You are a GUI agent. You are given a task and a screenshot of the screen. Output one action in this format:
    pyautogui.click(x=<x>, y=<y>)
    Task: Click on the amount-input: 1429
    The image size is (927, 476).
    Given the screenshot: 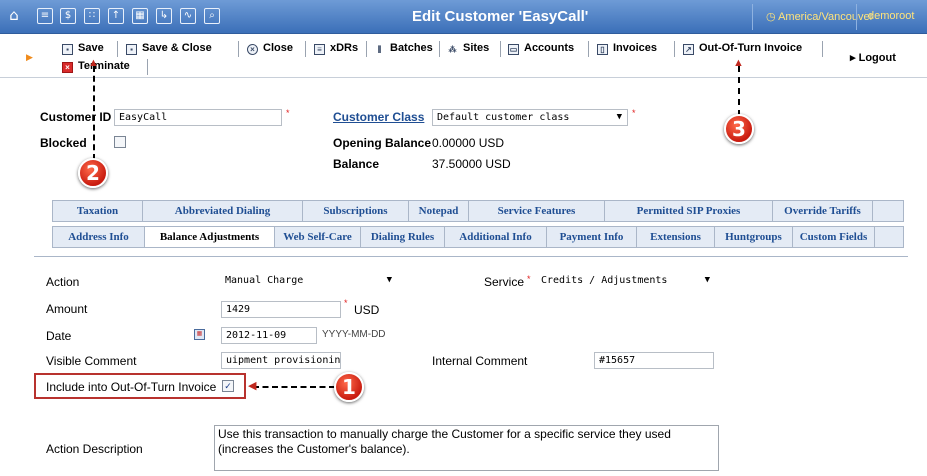 What is the action you would take?
    pyautogui.click(x=281, y=309)
    